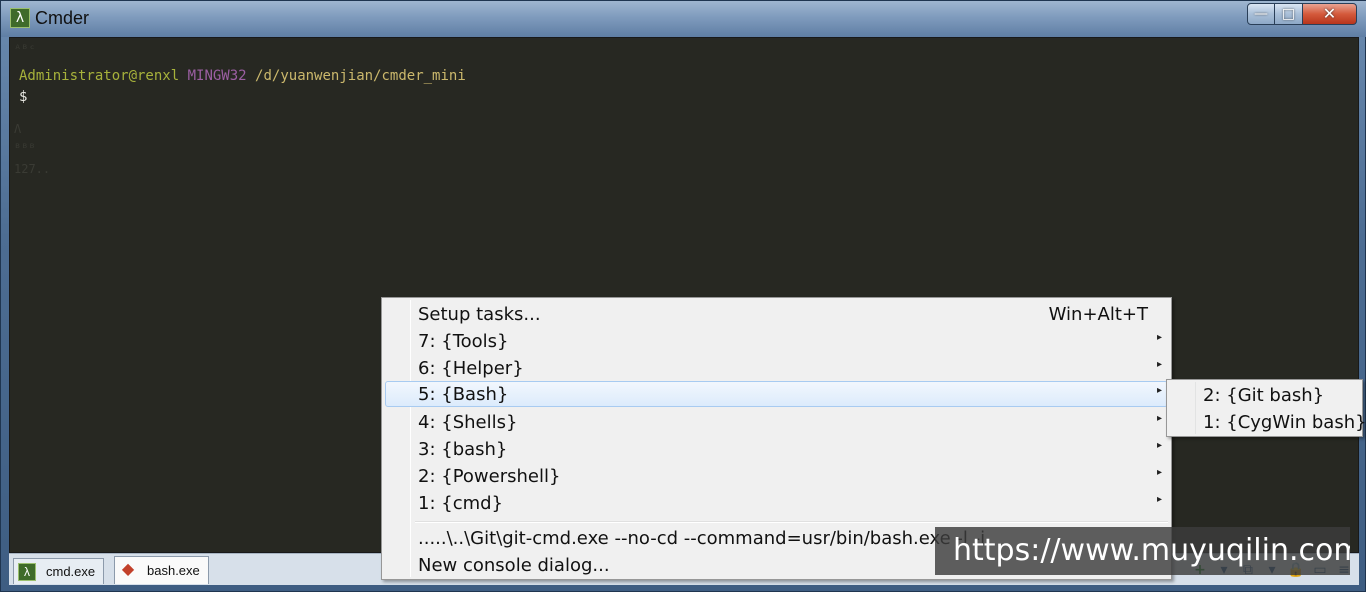 This screenshot has height=592, width=1366. What do you see at coordinates (25, 148) in the screenshot?
I see `ghost-text: ᴮᴮᴮ` at bounding box center [25, 148].